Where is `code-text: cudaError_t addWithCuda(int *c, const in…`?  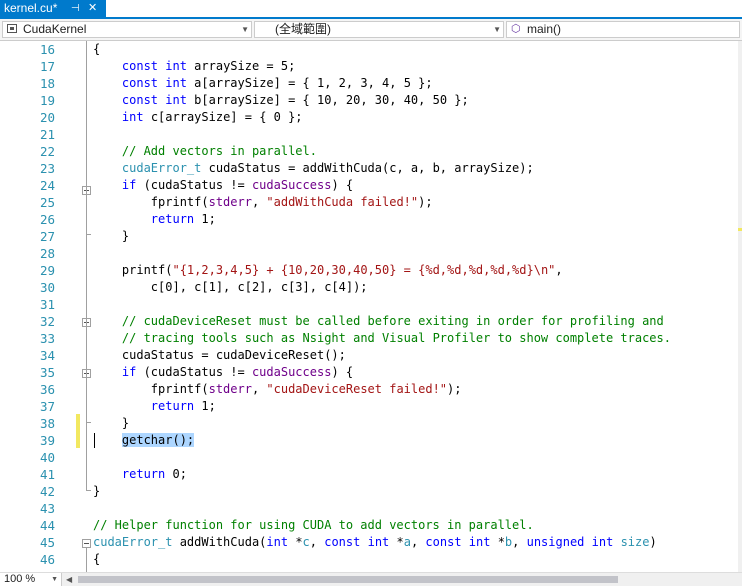
code-text: cudaError_t addWithCuda(int *c, const in… is located at coordinates (375, 542).